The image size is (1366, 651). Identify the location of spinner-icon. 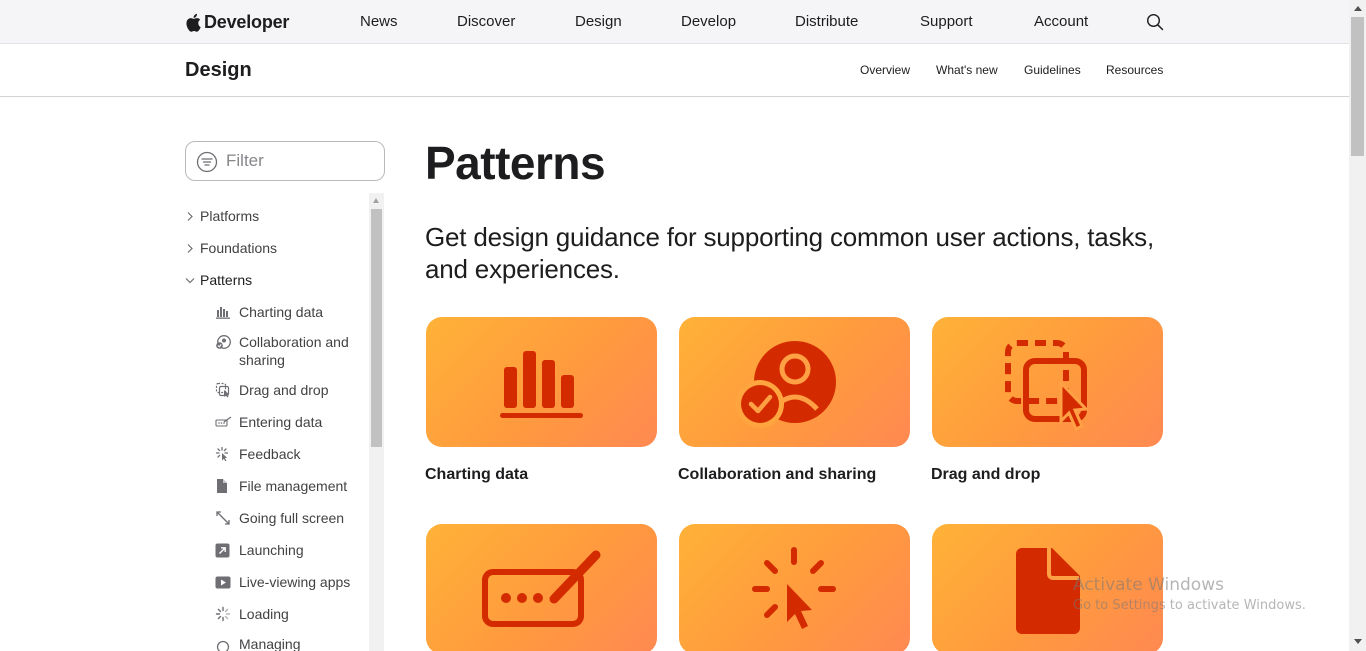
(227, 614).